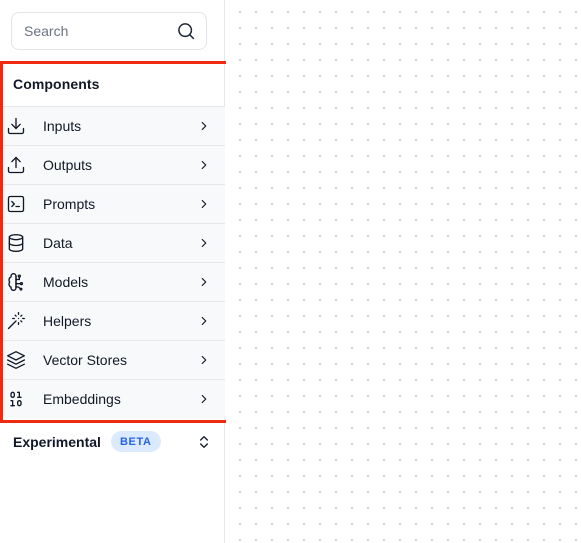  What do you see at coordinates (114, 164) in the screenshot?
I see `sidebar-item-outputs: Outputs` at bounding box center [114, 164].